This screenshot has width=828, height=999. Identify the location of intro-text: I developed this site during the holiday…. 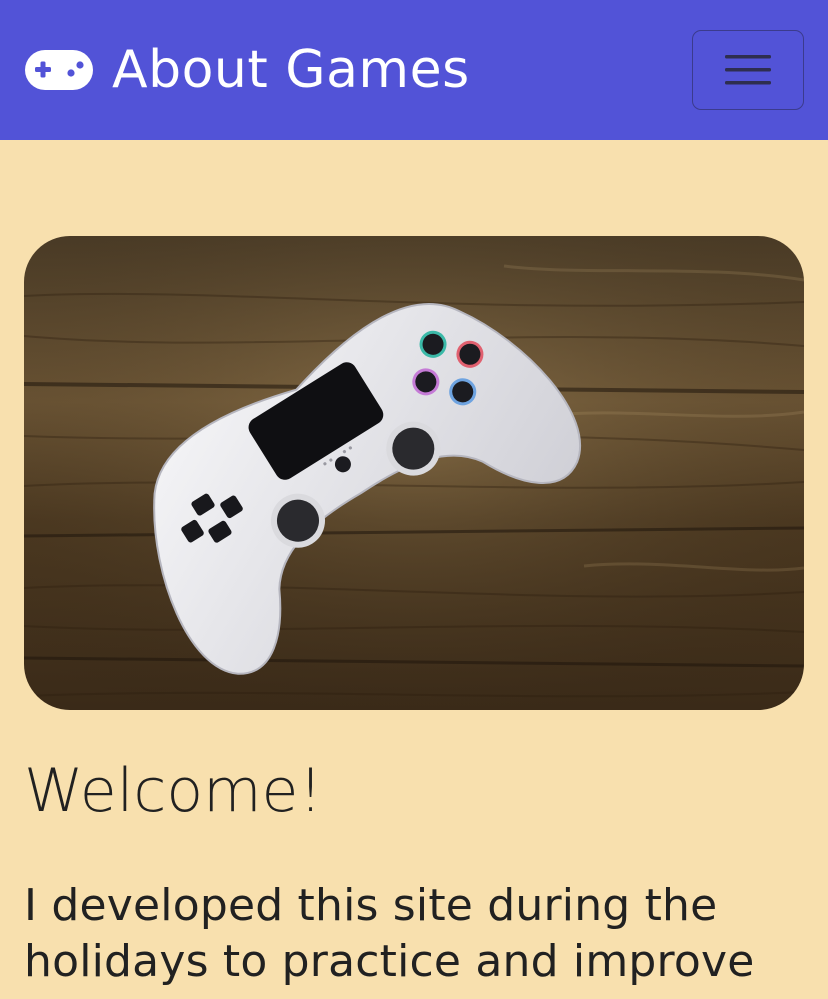
(389, 933).